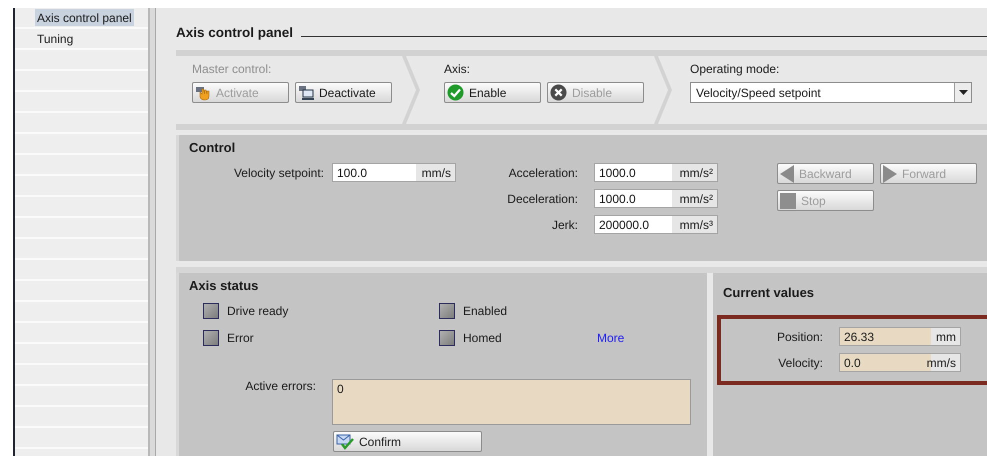 This screenshot has height=456, width=987. Describe the element at coordinates (345, 442) in the screenshot. I see `envelope-check-icon` at that location.